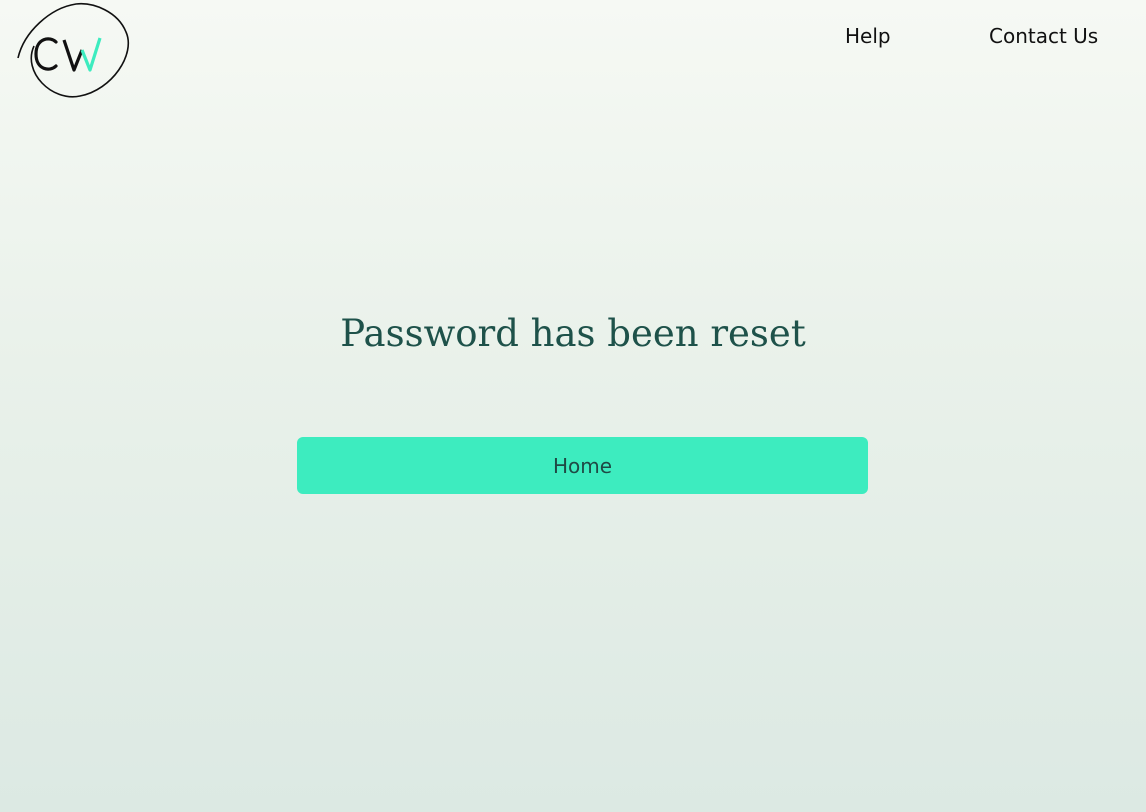 The height and width of the screenshot is (812, 1146). What do you see at coordinates (1043, 36) in the screenshot?
I see `nav-contact-us-link: Contact Us` at bounding box center [1043, 36].